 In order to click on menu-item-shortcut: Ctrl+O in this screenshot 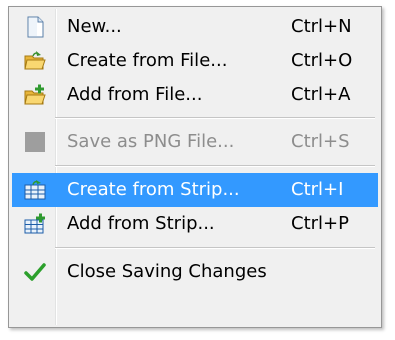, I will do `click(322, 60)`.